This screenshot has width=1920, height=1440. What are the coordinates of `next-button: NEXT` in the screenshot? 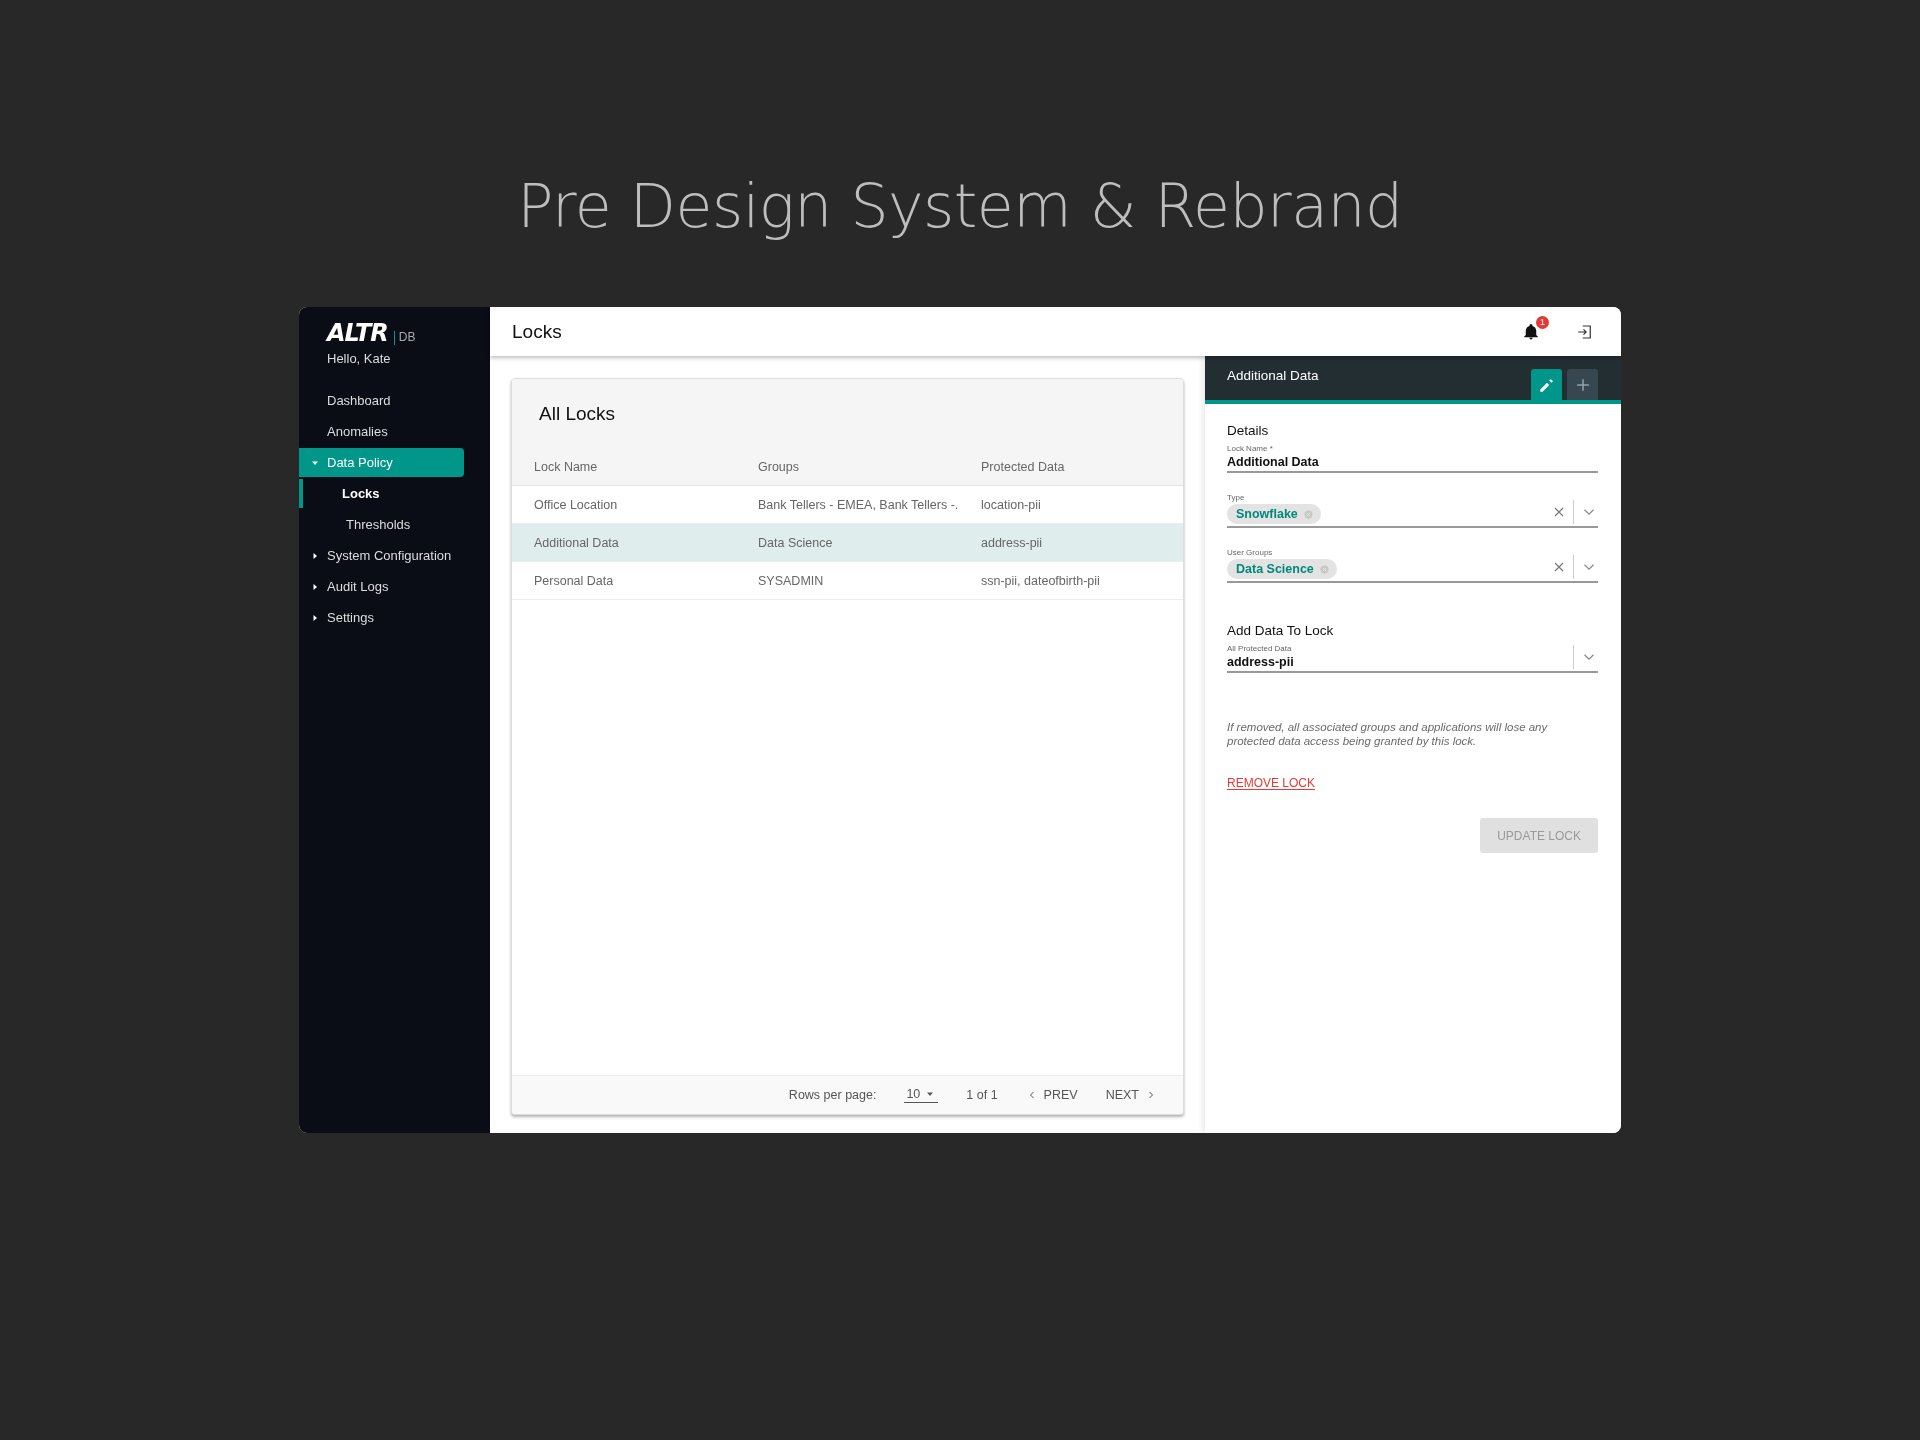 It's located at (1131, 1095).